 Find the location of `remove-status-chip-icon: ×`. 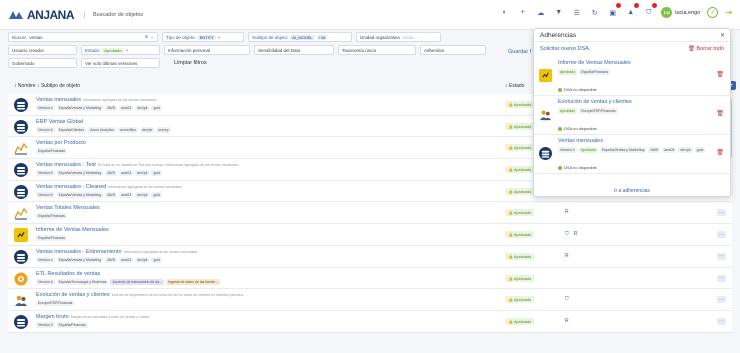

remove-status-chip-icon: × is located at coordinates (127, 50).